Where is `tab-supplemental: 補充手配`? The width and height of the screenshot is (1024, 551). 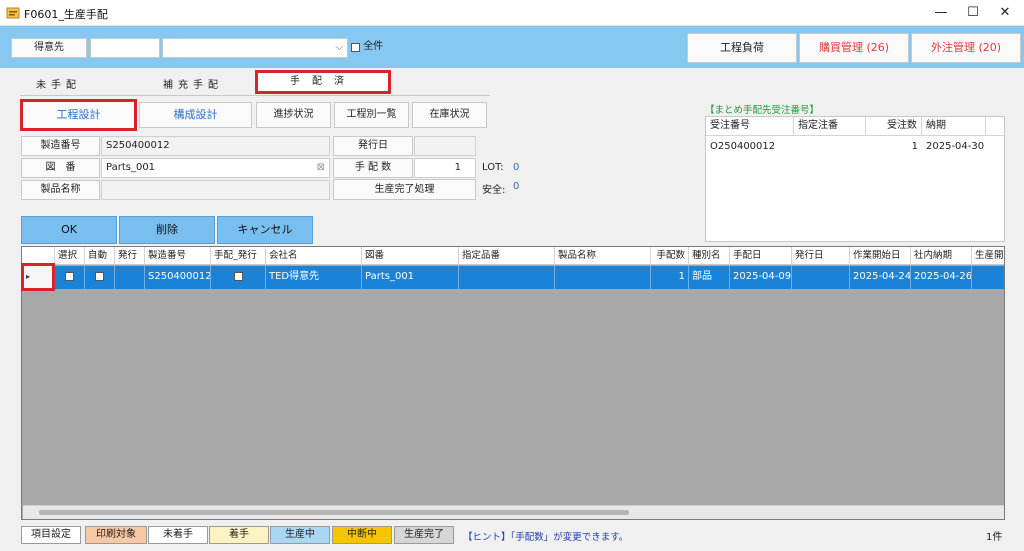
tab-supplemental: 補充手配 is located at coordinates (193, 83).